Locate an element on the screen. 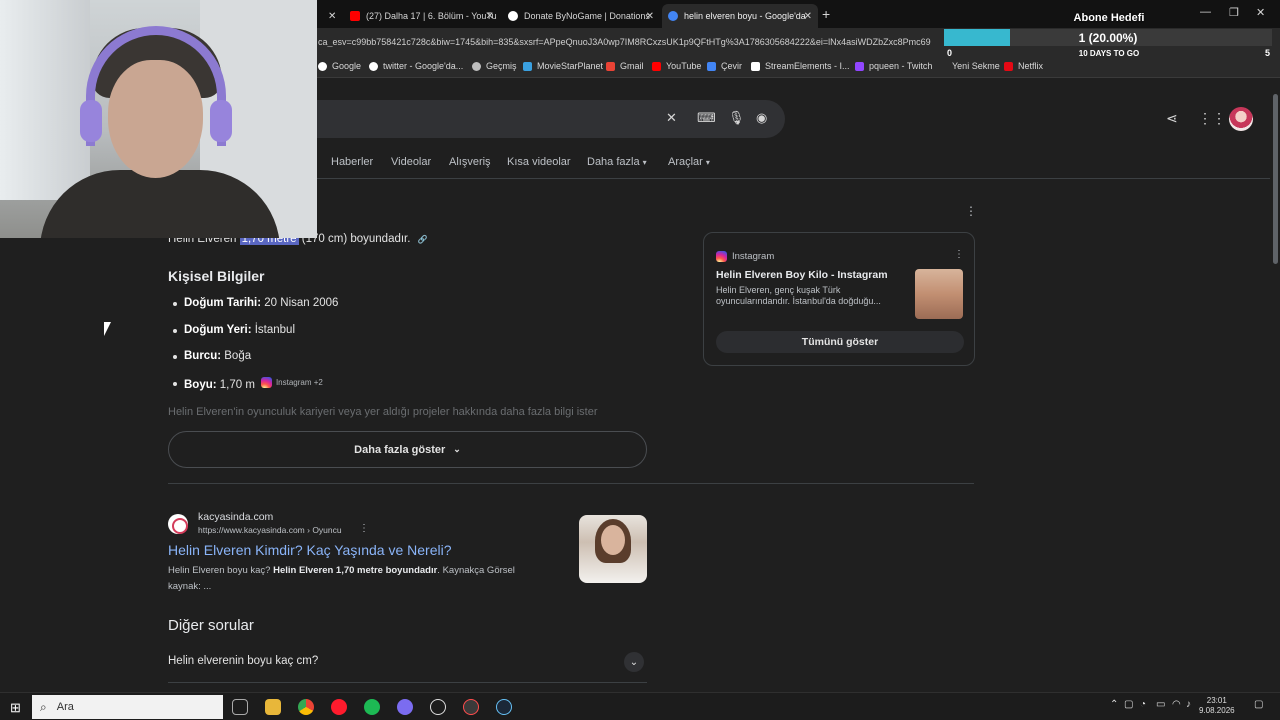 The height and width of the screenshot is (720, 1280). settings-gear-icon is located at coordinates (438, 707).